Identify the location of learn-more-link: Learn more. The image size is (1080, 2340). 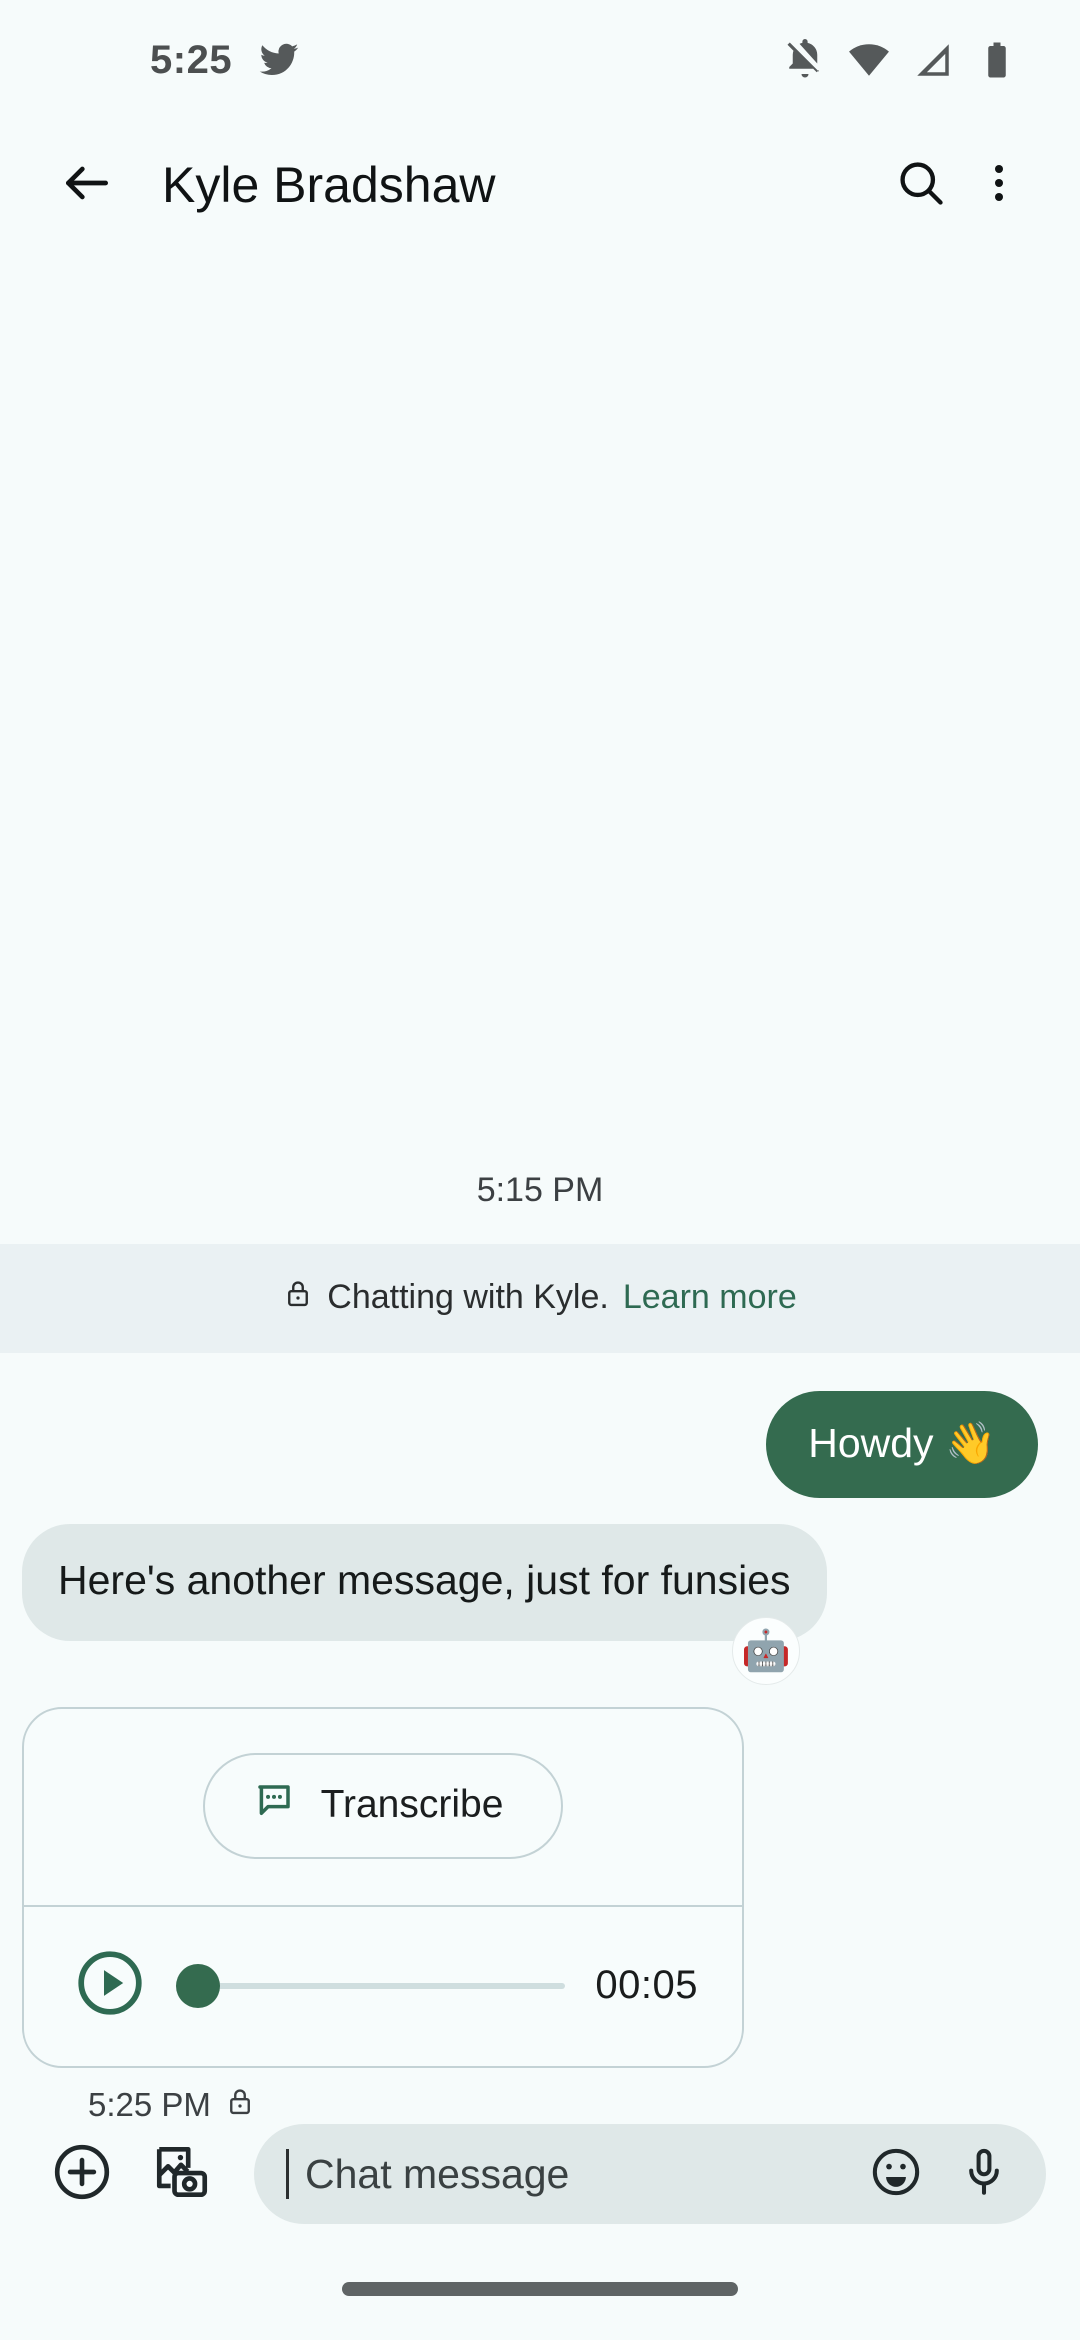
(710, 1297).